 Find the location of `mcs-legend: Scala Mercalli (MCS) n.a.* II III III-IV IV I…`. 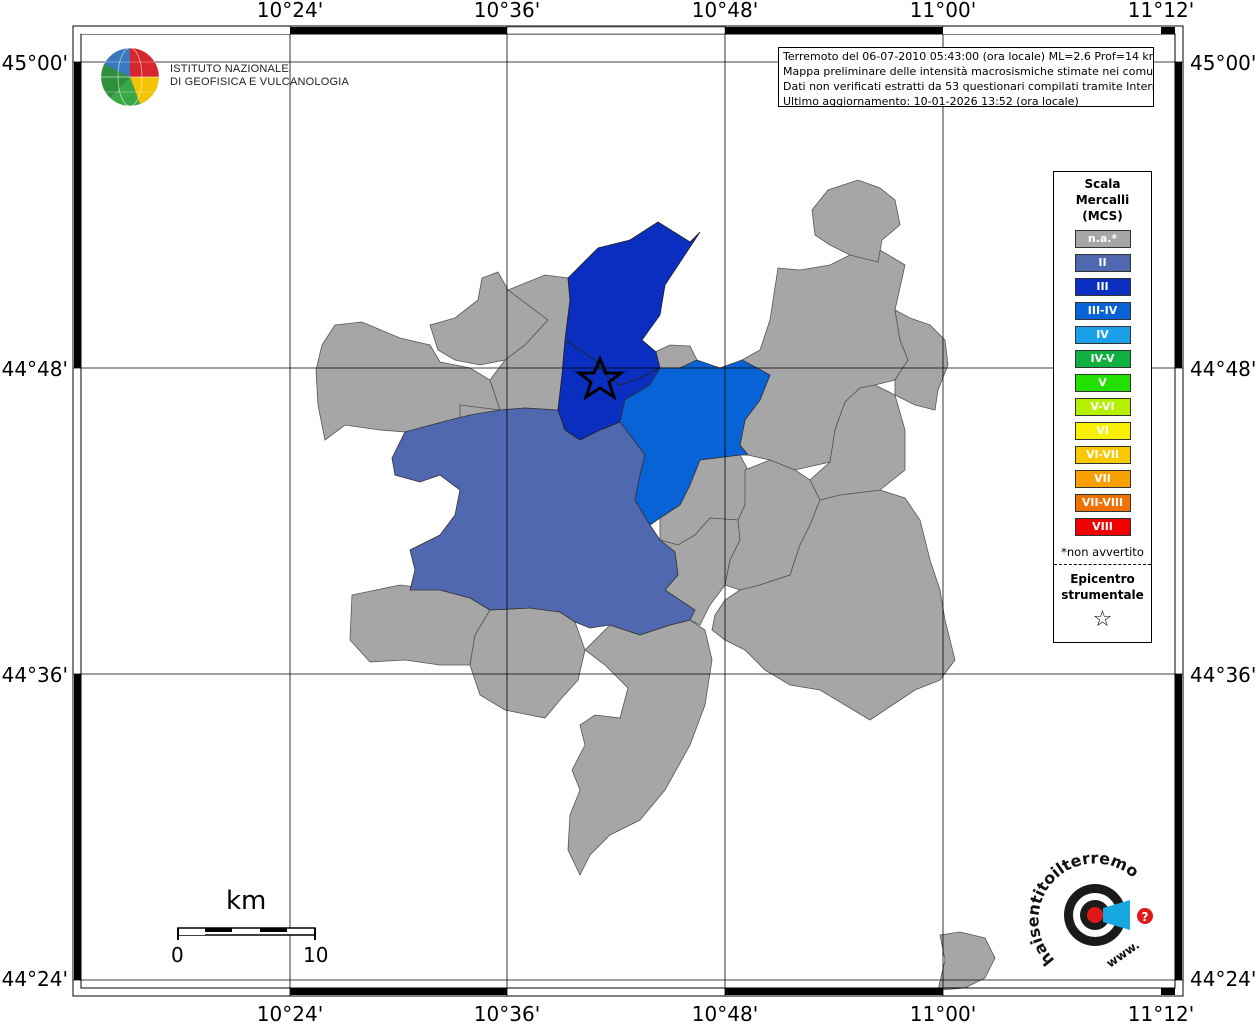

mcs-legend: Scala Mercalli (MCS) n.a.* II III III-IV IV I… is located at coordinates (1102, 407).